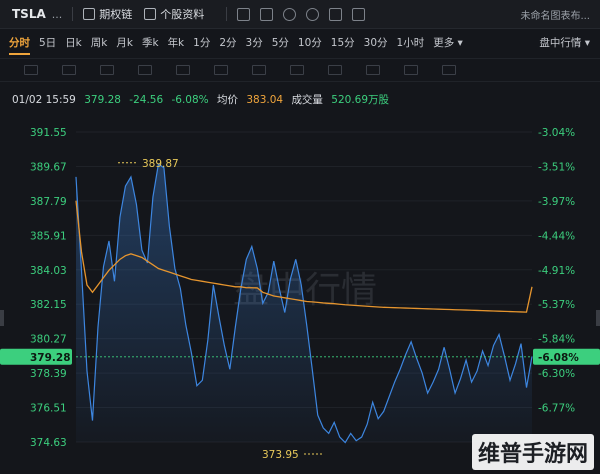 The width and height of the screenshot is (600, 474). Describe the element at coordinates (48, 202) in the screenshot. I see `left-axis-tick: 387.79` at that location.